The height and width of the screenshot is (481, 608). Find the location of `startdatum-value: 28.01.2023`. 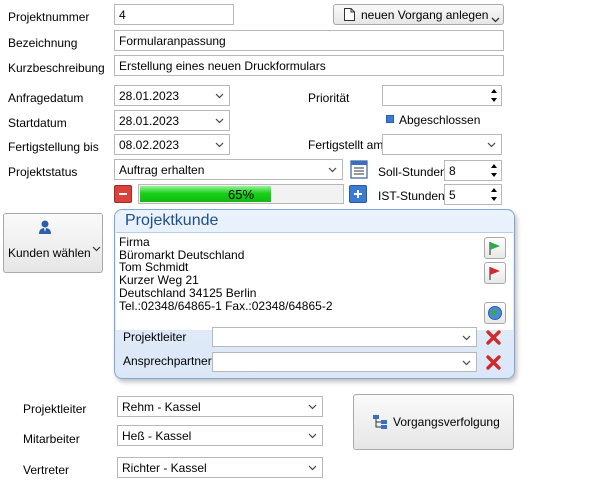

startdatum-value: 28.01.2023 is located at coordinates (149, 121).